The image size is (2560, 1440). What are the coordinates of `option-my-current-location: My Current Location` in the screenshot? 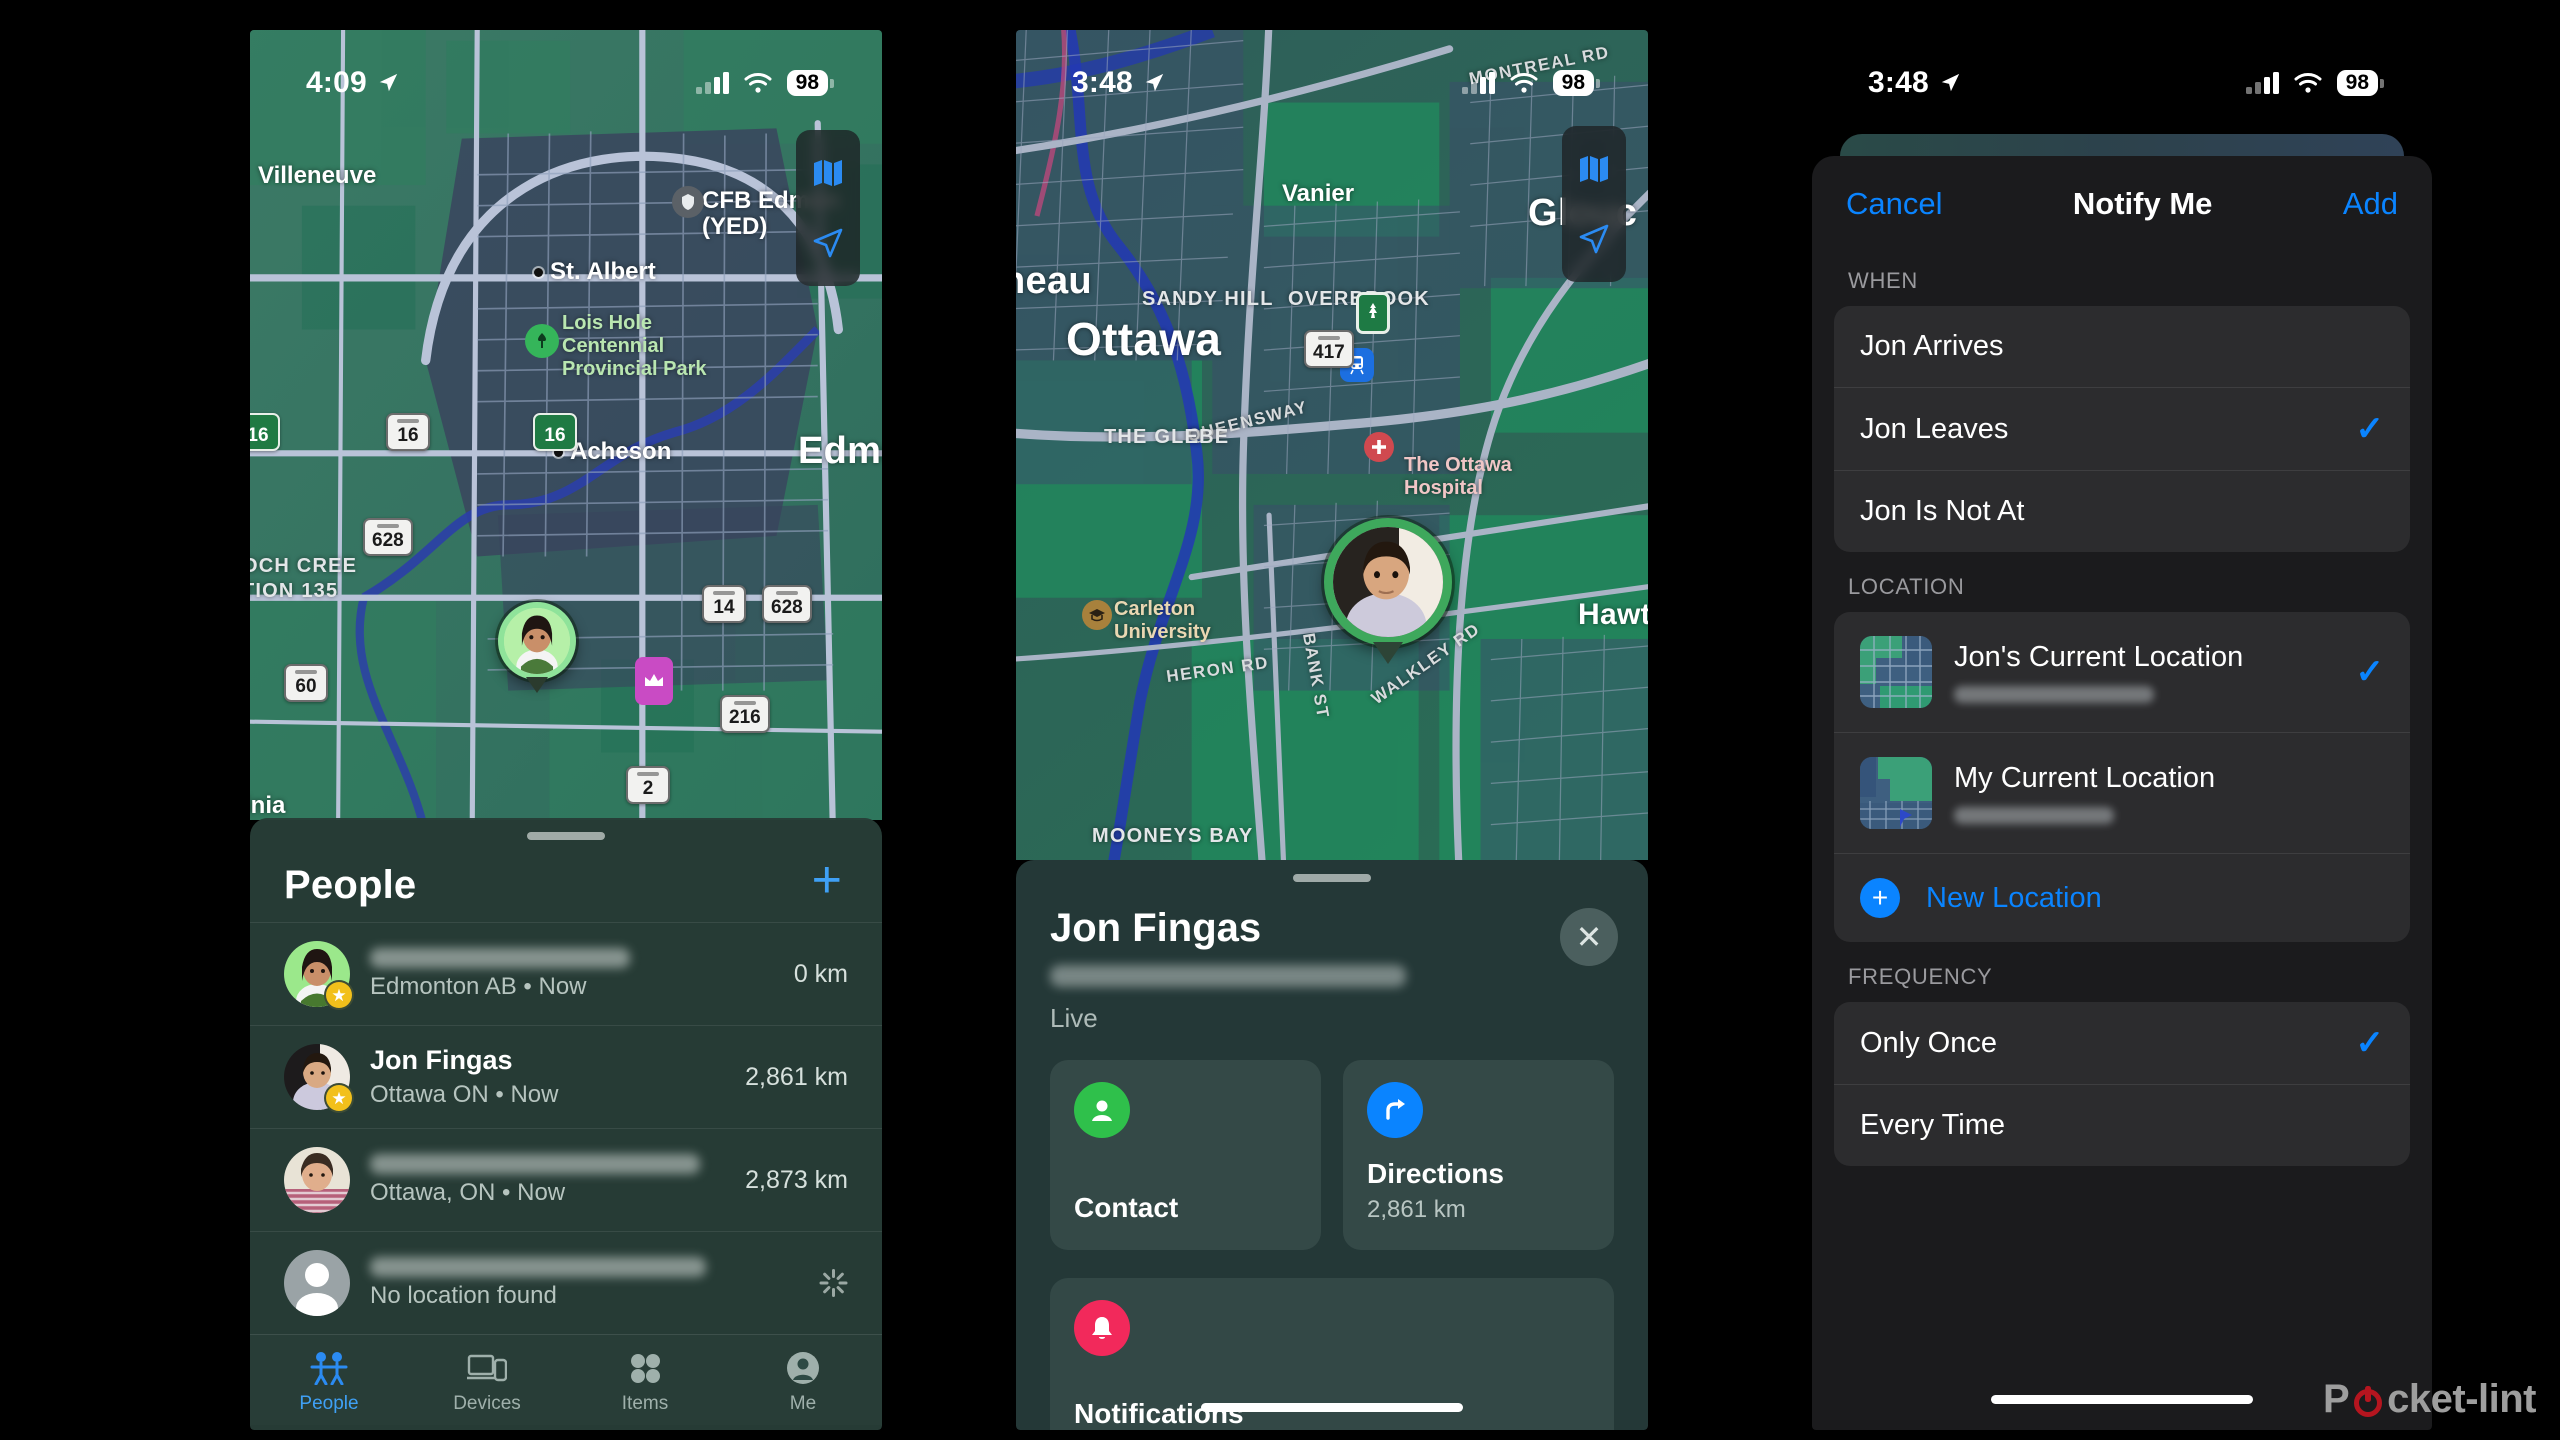 It's located at (2122, 792).